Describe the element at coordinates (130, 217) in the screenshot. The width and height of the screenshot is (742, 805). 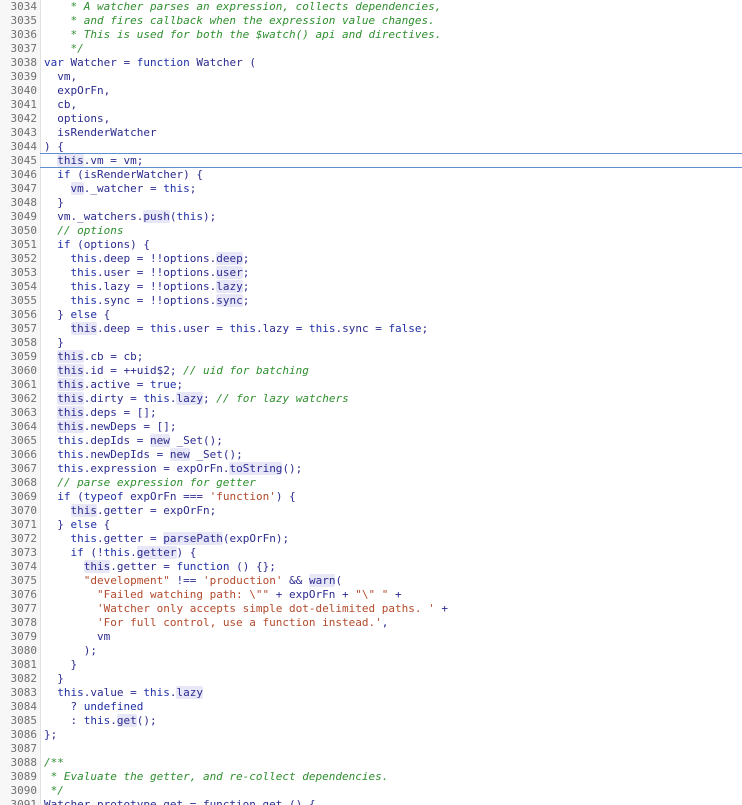
I see `code-text: vm._watchers.push(this);` at that location.